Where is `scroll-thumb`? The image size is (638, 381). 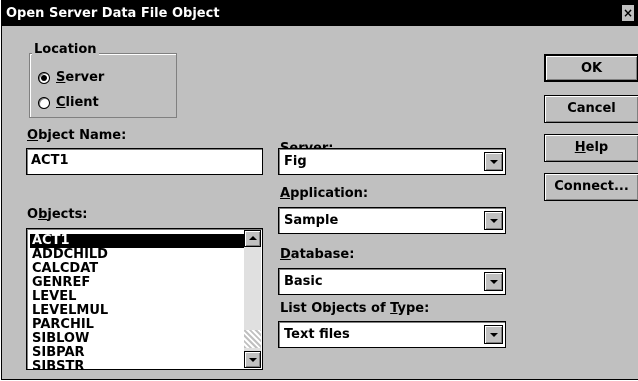 scroll-thumb is located at coordinates (252, 339).